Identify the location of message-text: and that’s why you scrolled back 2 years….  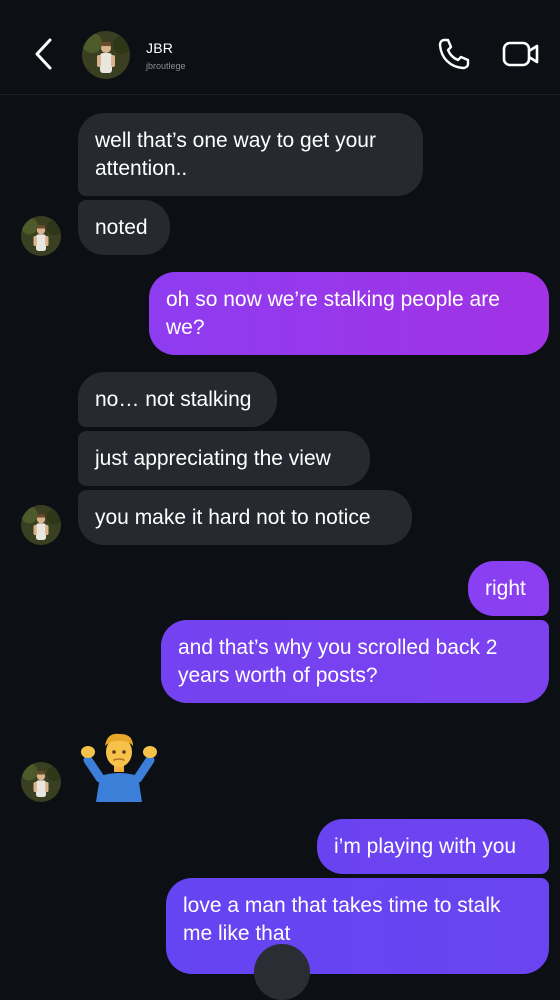
(338, 661).